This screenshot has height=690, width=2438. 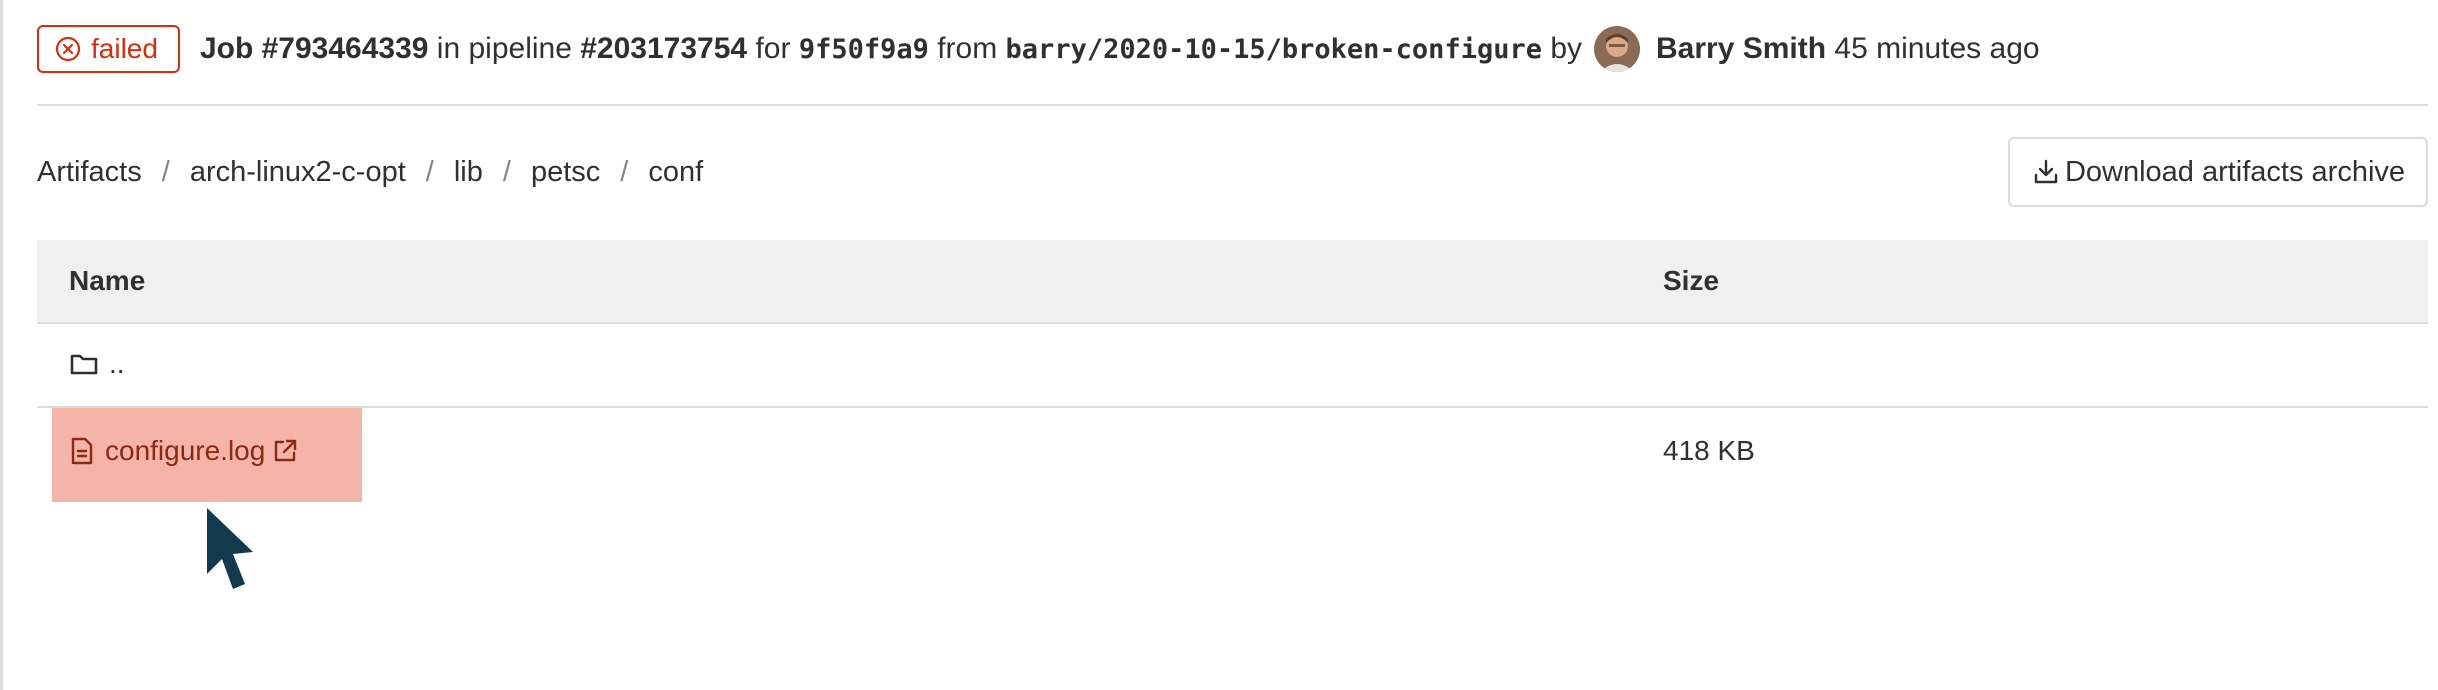 What do you see at coordinates (124, 48) in the screenshot?
I see `status-label: failed` at bounding box center [124, 48].